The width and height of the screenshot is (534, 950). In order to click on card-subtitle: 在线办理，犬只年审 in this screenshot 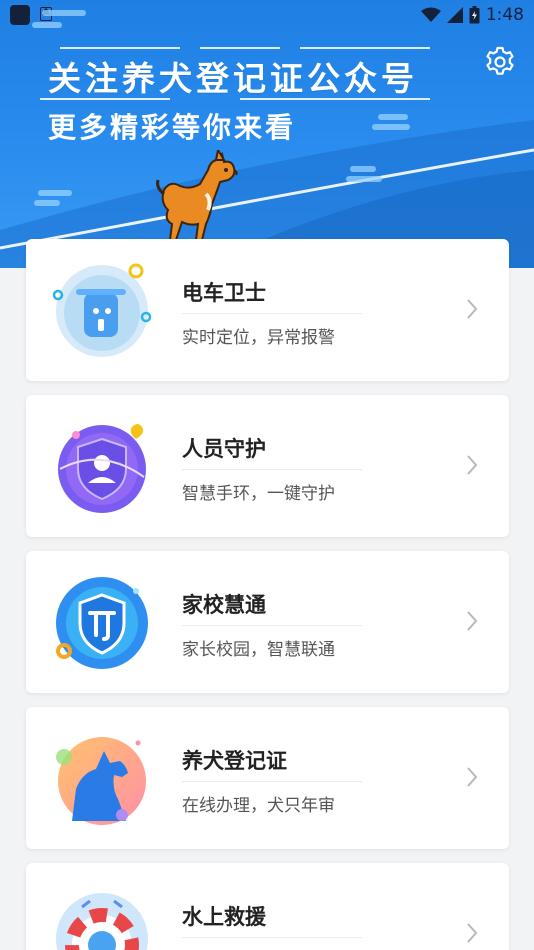, I will do `click(258, 806)`.